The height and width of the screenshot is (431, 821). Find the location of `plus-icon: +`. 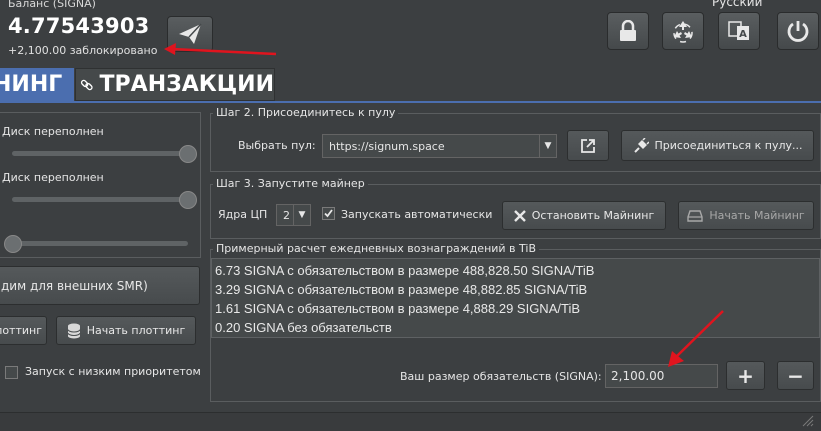

plus-icon: + is located at coordinates (745, 375).